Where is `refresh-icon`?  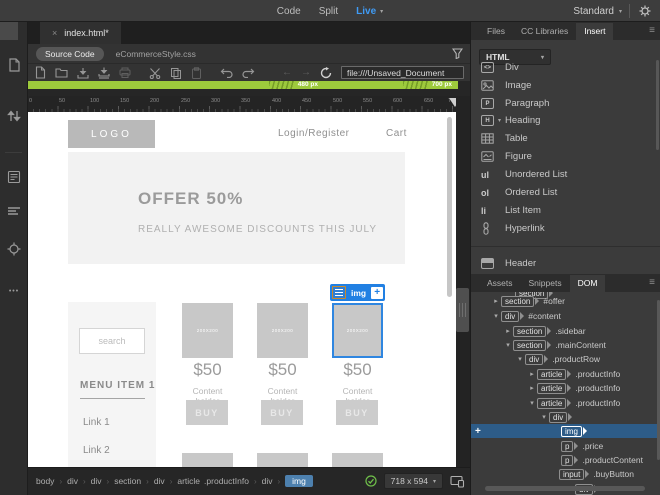 refresh-icon is located at coordinates (326, 72).